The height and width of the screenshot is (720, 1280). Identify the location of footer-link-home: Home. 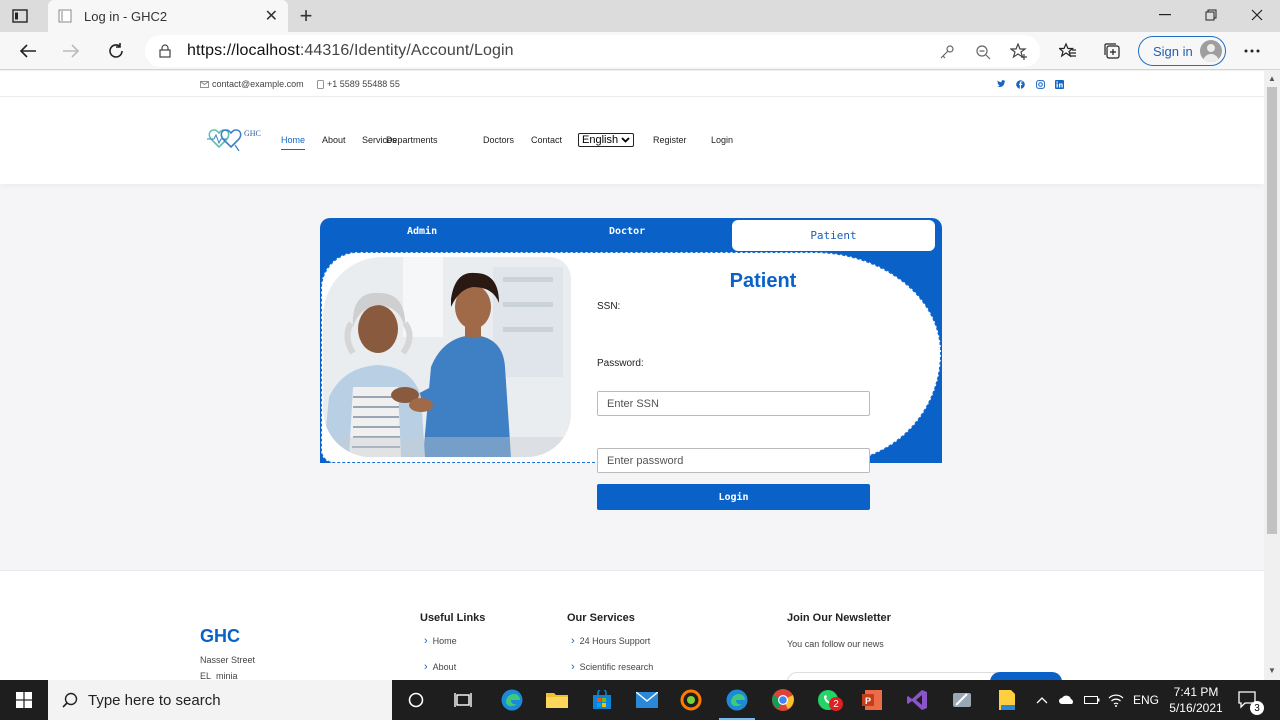
(440, 641).